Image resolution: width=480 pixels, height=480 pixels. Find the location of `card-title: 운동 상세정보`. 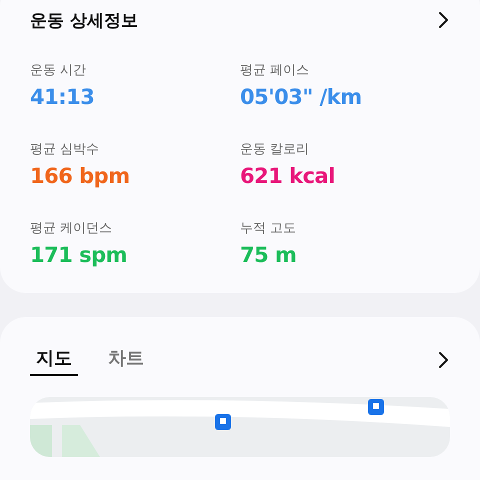

card-title: 운동 상세정보 is located at coordinates (84, 21).